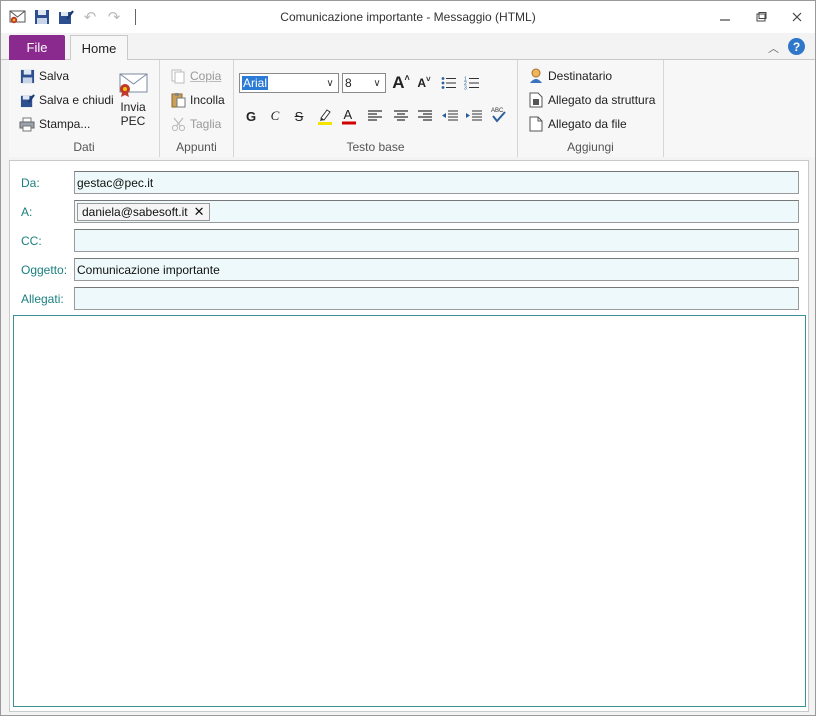  I want to click on printer-icon, so click(27, 124).